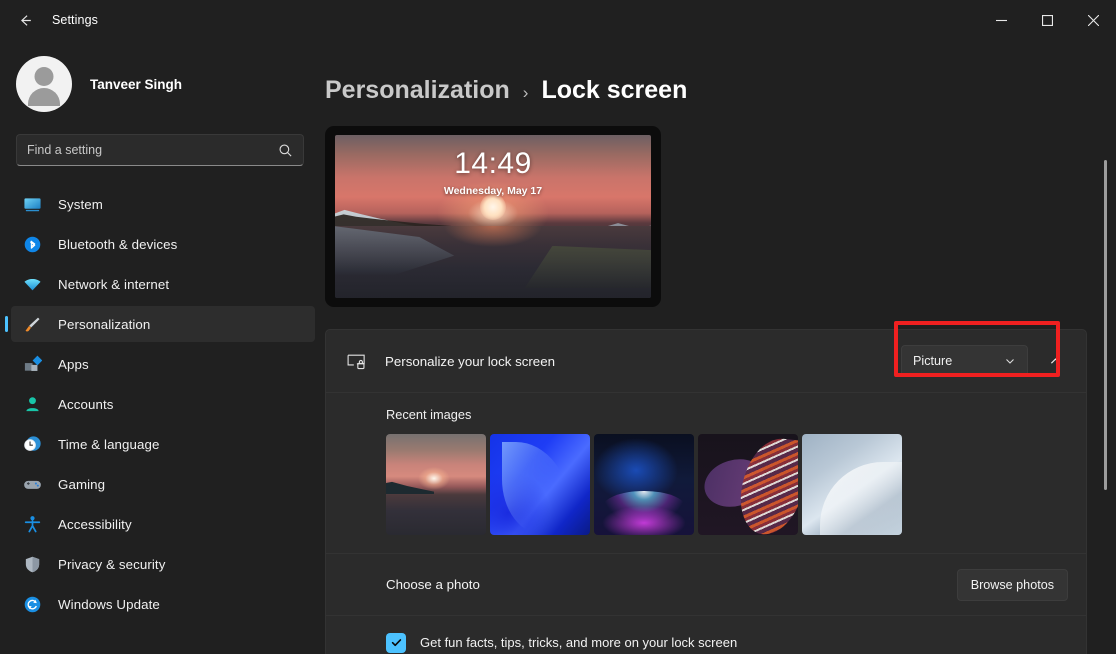  What do you see at coordinates (433, 584) in the screenshot?
I see `choose-photo-label: Choose a photo` at bounding box center [433, 584].